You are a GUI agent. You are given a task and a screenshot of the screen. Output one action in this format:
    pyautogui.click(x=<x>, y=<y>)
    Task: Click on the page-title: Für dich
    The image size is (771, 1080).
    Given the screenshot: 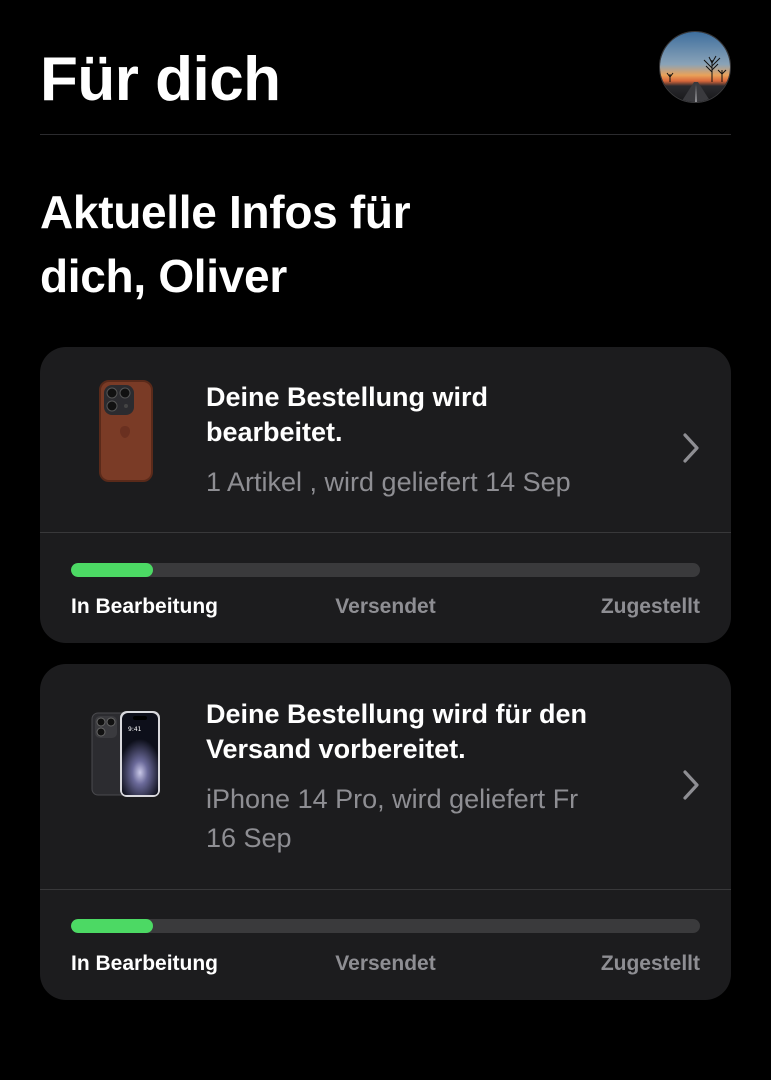 What is the action you would take?
    pyautogui.click(x=160, y=79)
    